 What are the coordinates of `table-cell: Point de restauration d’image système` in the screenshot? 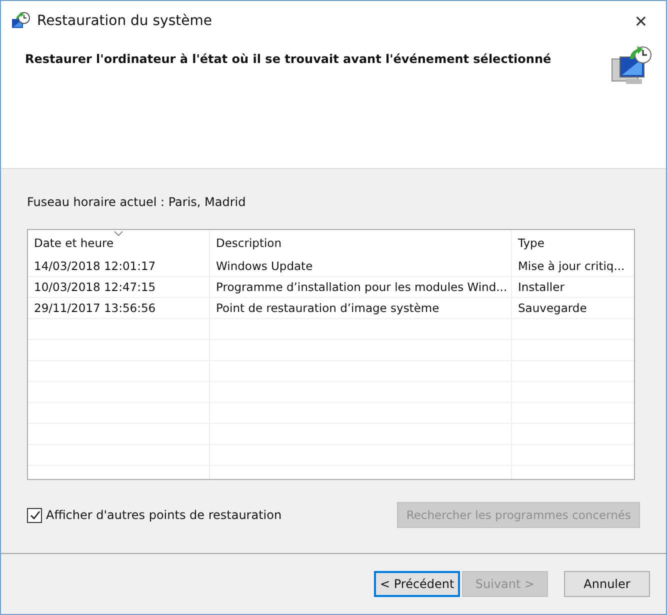 It's located at (361, 308).